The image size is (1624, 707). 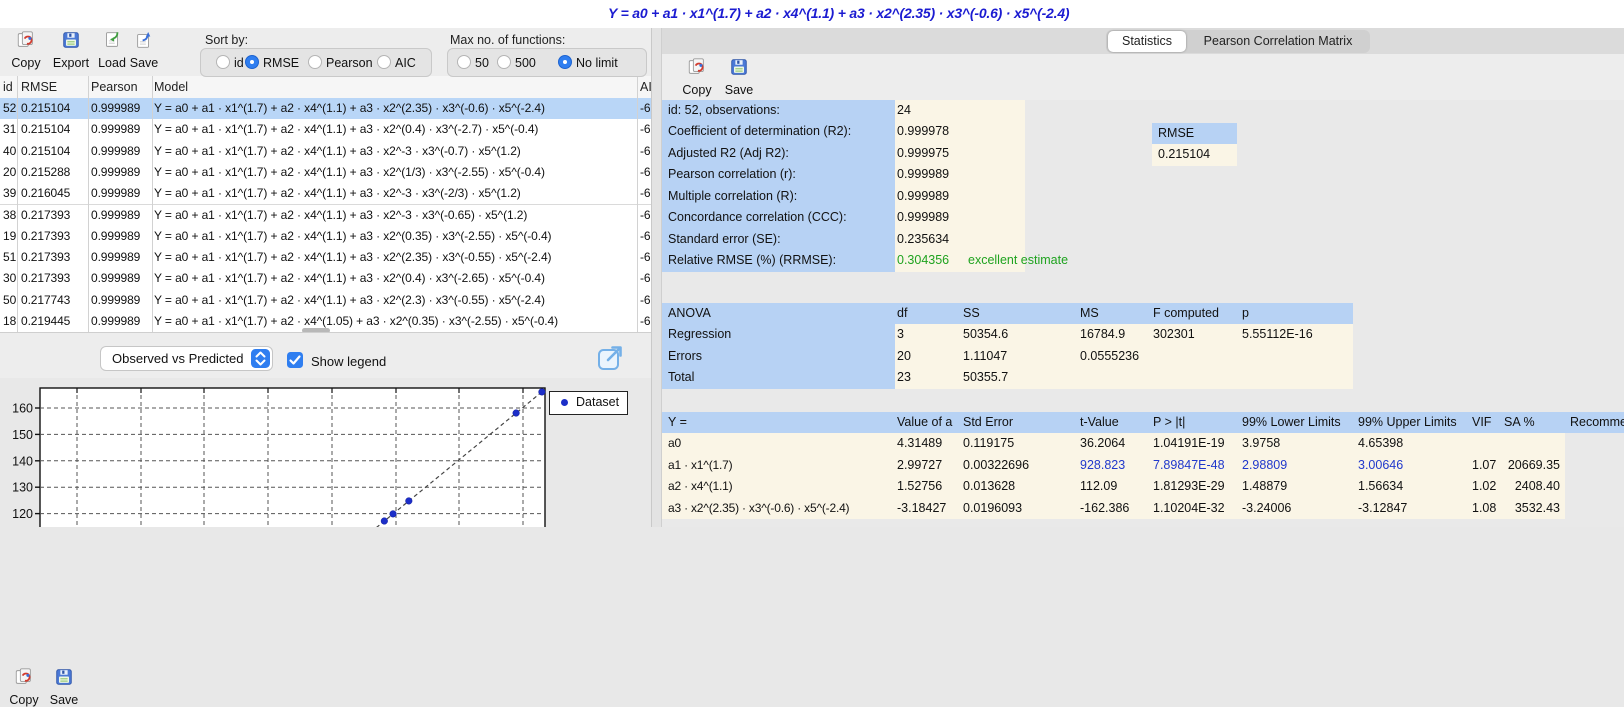 I want to click on stat-value: 0.235634, so click(x=923, y=238).